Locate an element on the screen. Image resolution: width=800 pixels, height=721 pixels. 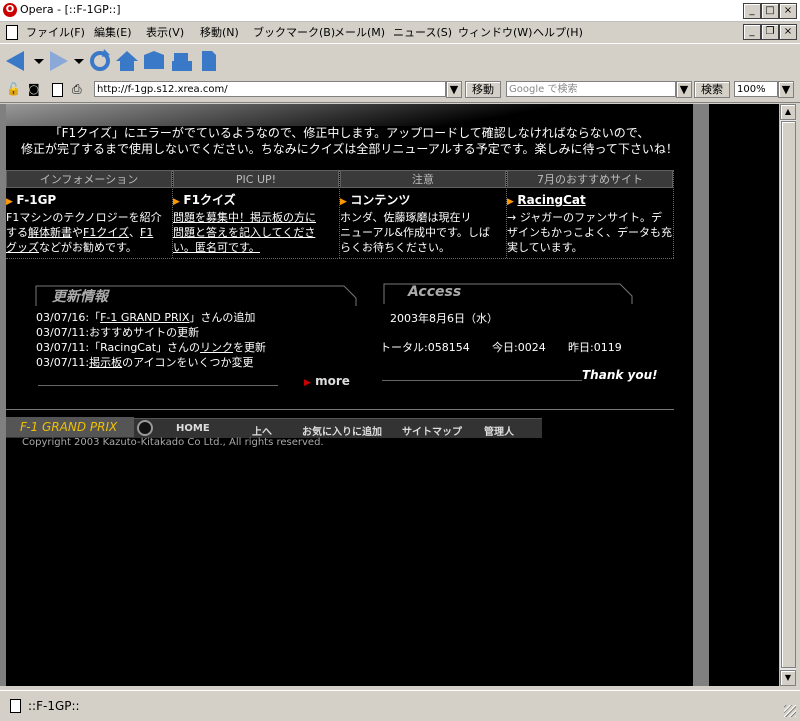
document-icon is located at coordinates (12, 32).